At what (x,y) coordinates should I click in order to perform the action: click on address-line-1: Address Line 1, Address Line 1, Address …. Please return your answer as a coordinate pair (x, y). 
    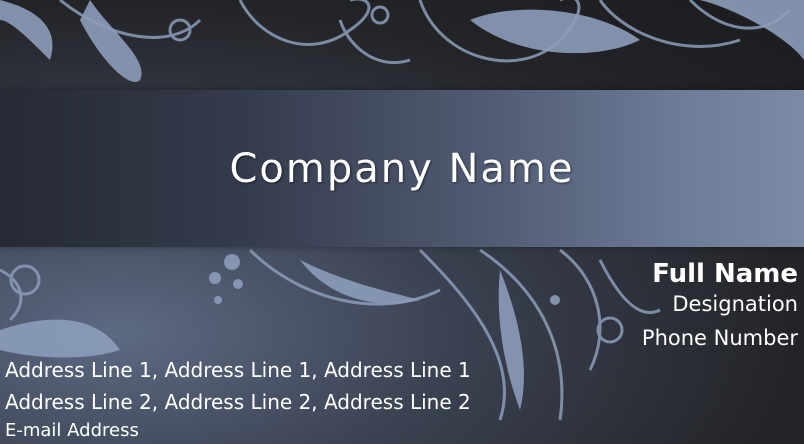
    Looking at the image, I should click on (238, 370).